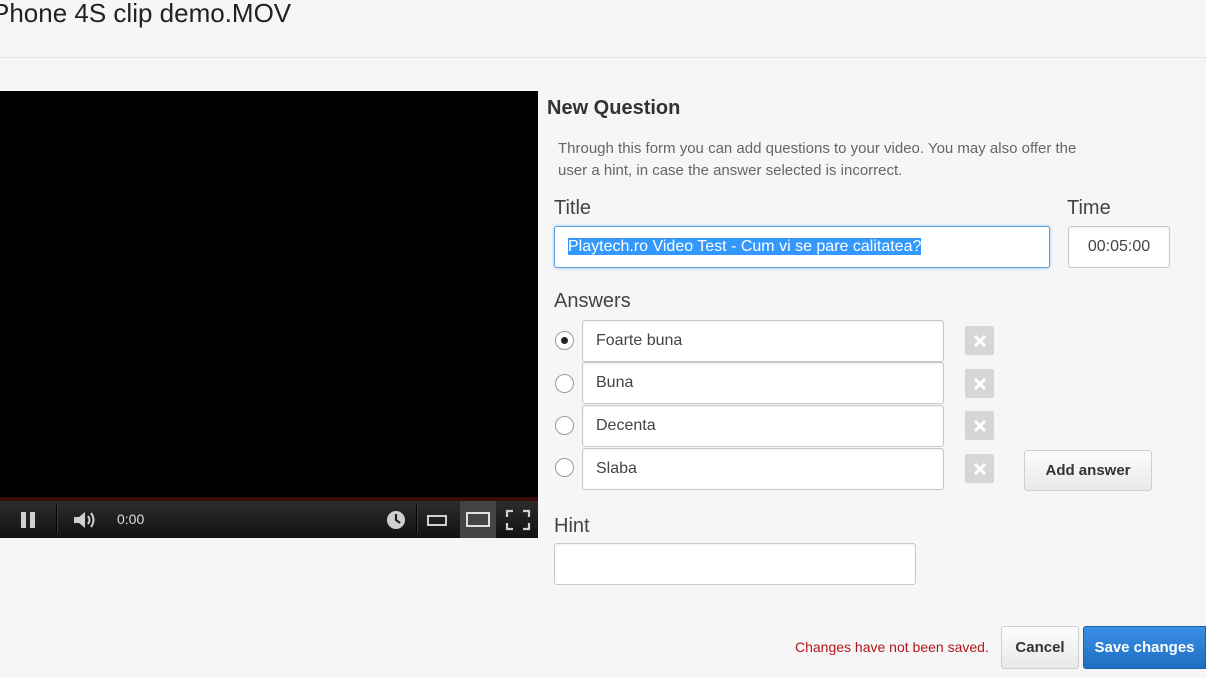  I want to click on page-title: Phone 4S clip demo.MOV, so click(146, 14).